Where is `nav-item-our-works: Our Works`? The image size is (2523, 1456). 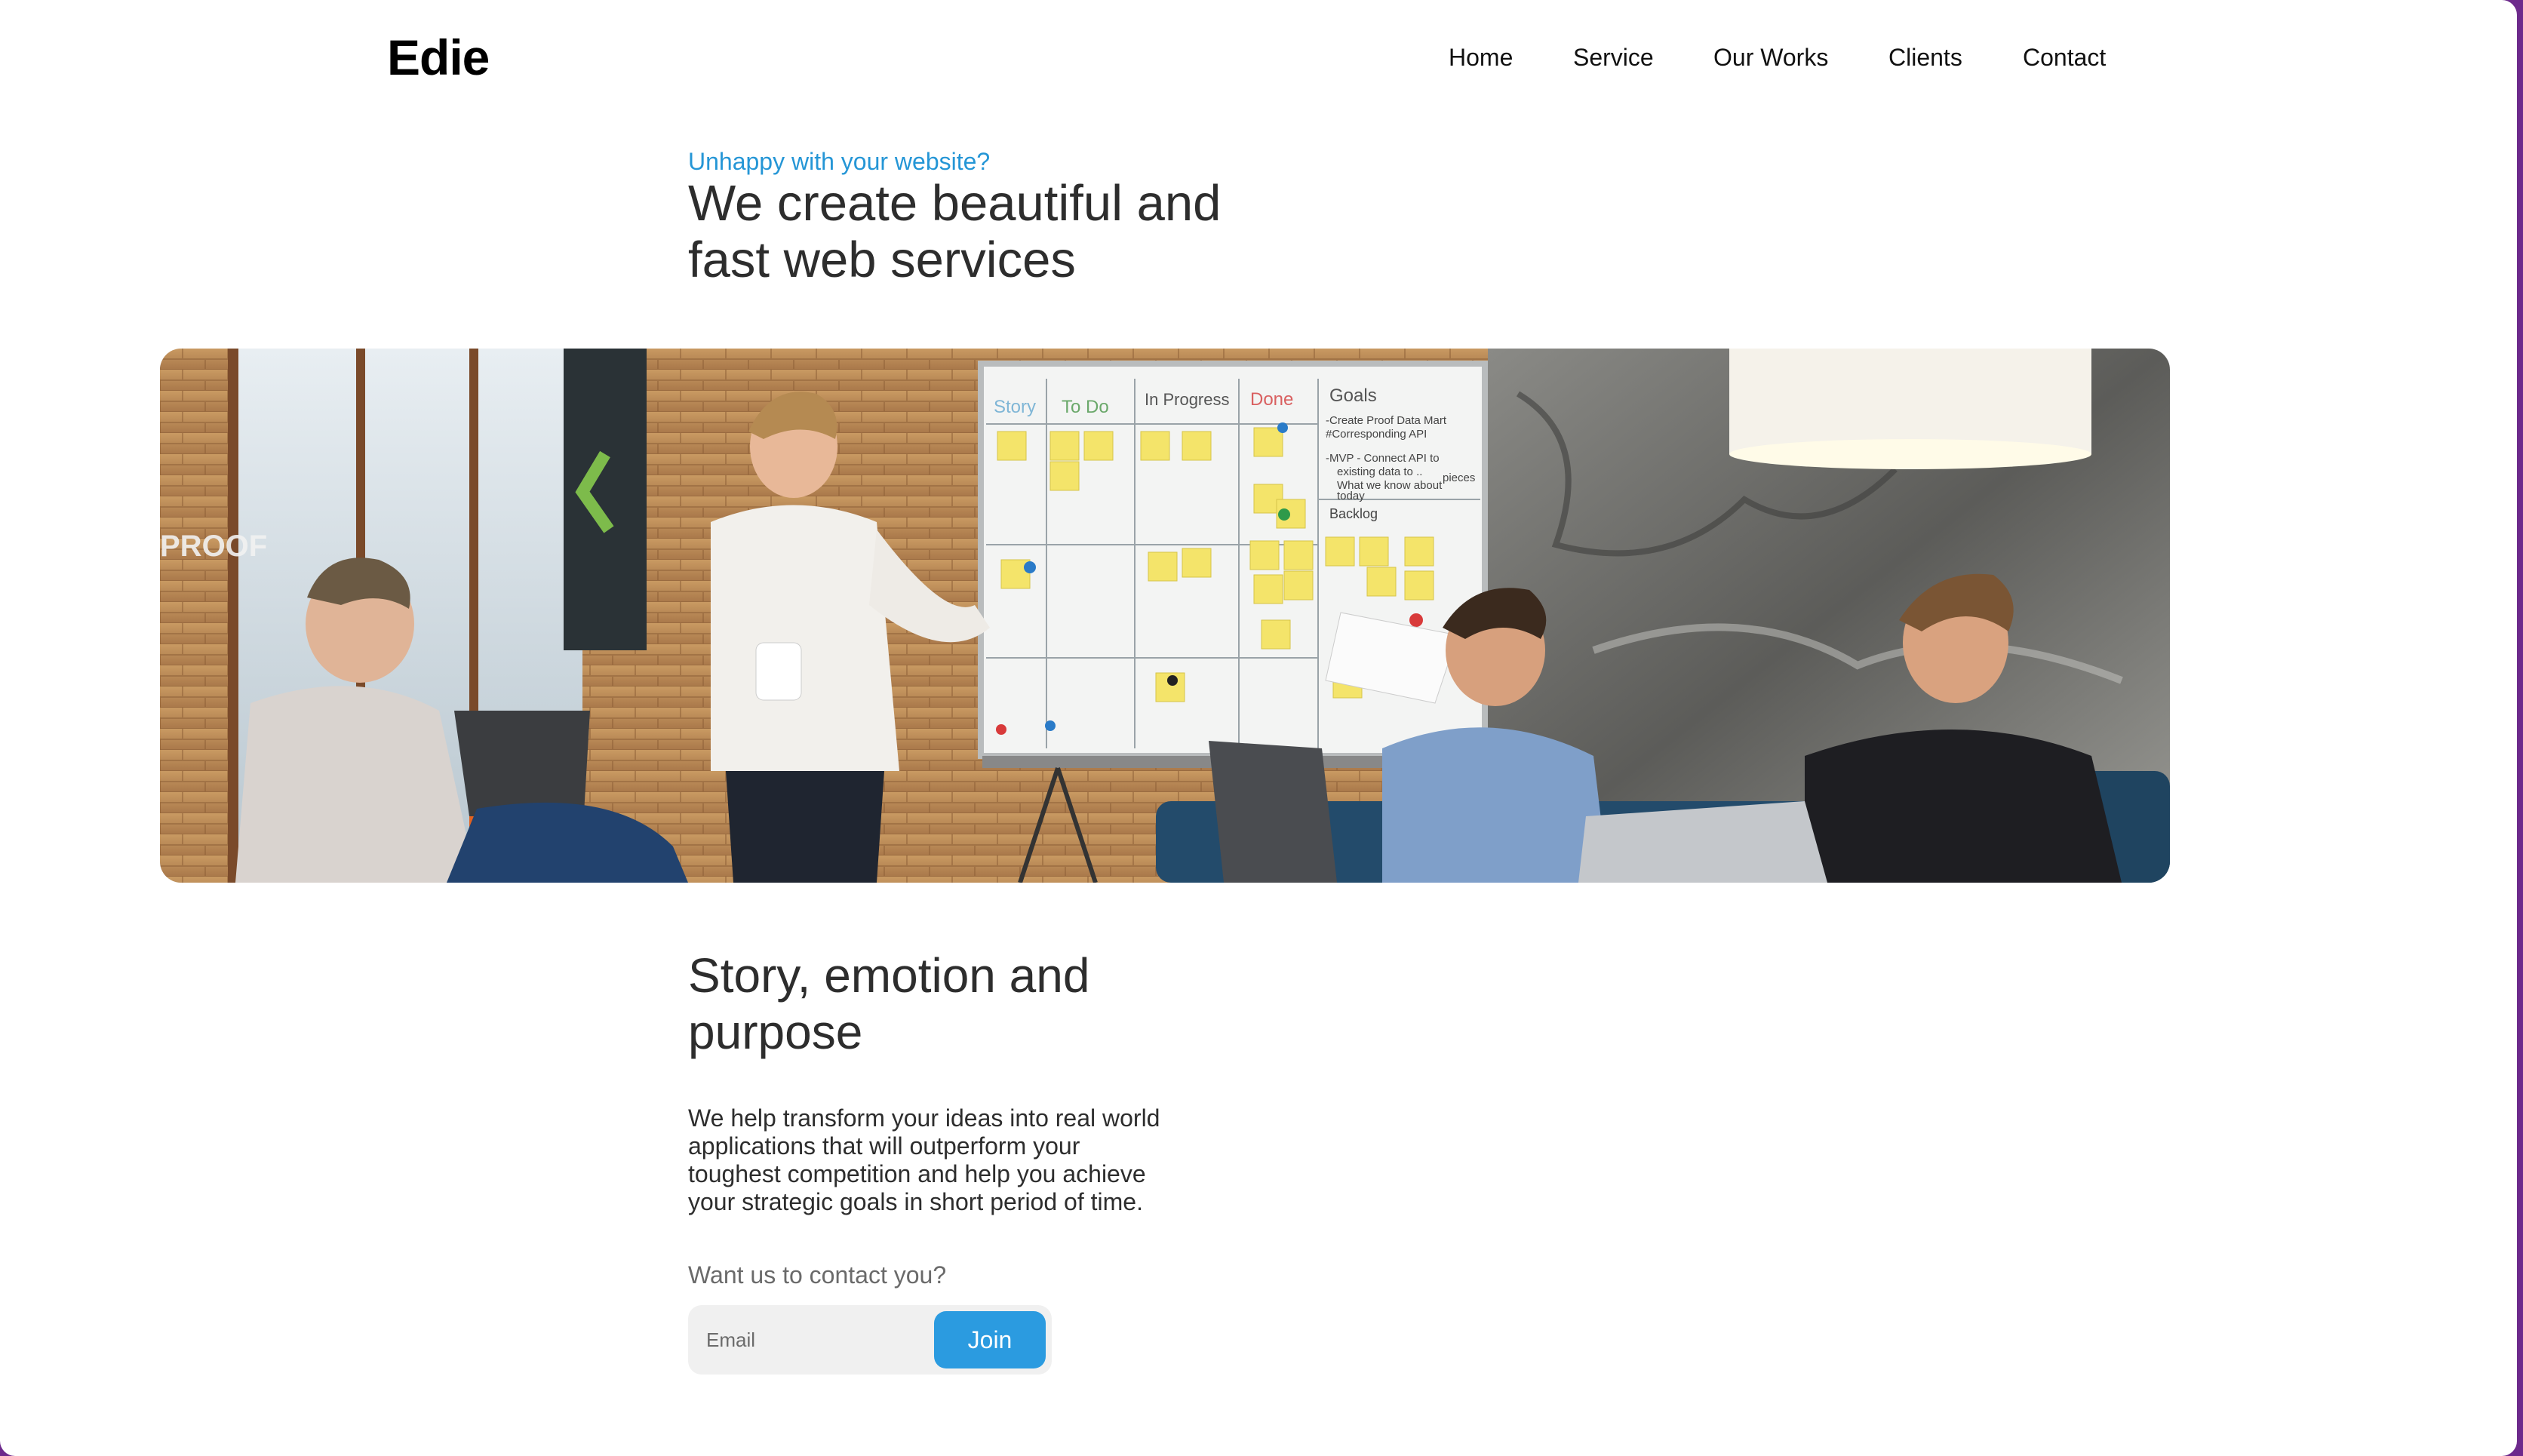 nav-item-our-works: Our Works is located at coordinates (1771, 58).